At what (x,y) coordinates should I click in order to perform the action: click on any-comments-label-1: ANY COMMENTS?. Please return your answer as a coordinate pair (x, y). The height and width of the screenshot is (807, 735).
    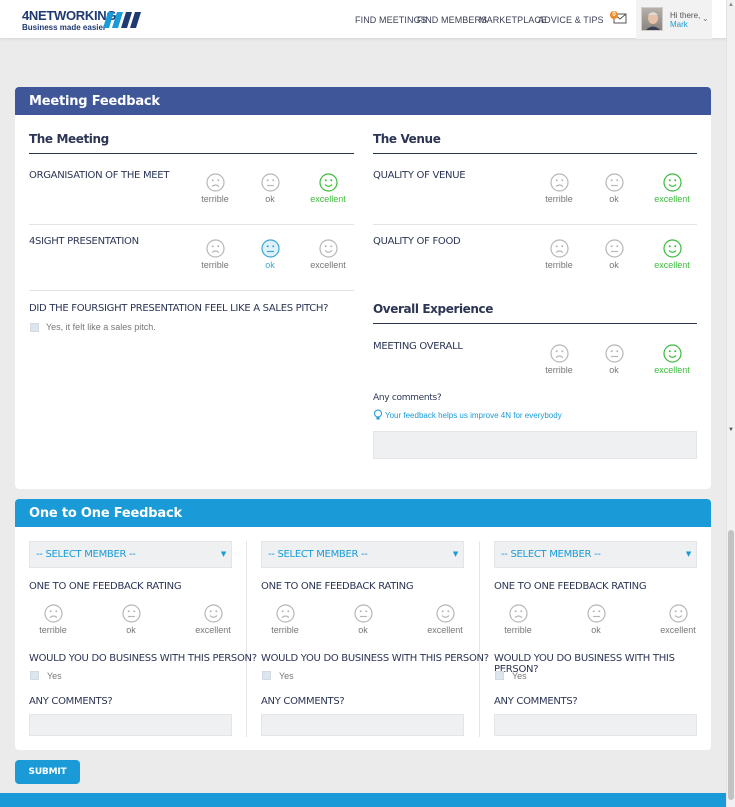
    Looking at the image, I should click on (71, 701).